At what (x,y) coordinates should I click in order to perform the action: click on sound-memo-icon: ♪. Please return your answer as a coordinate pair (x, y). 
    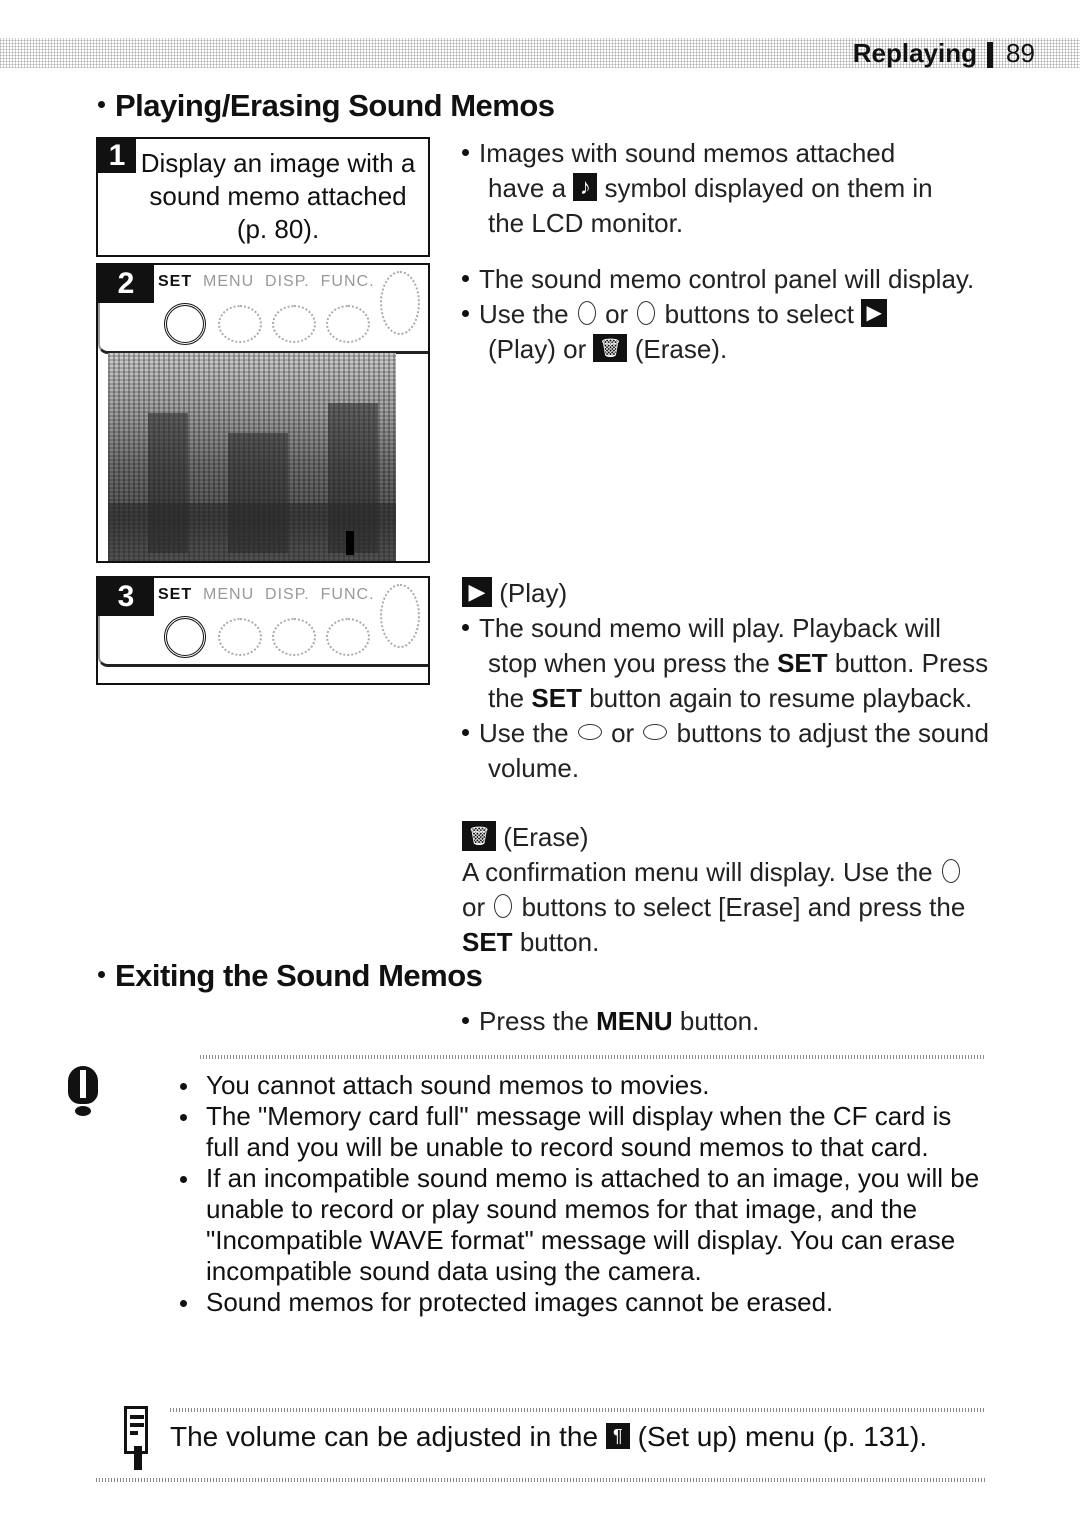
    Looking at the image, I should click on (585, 187).